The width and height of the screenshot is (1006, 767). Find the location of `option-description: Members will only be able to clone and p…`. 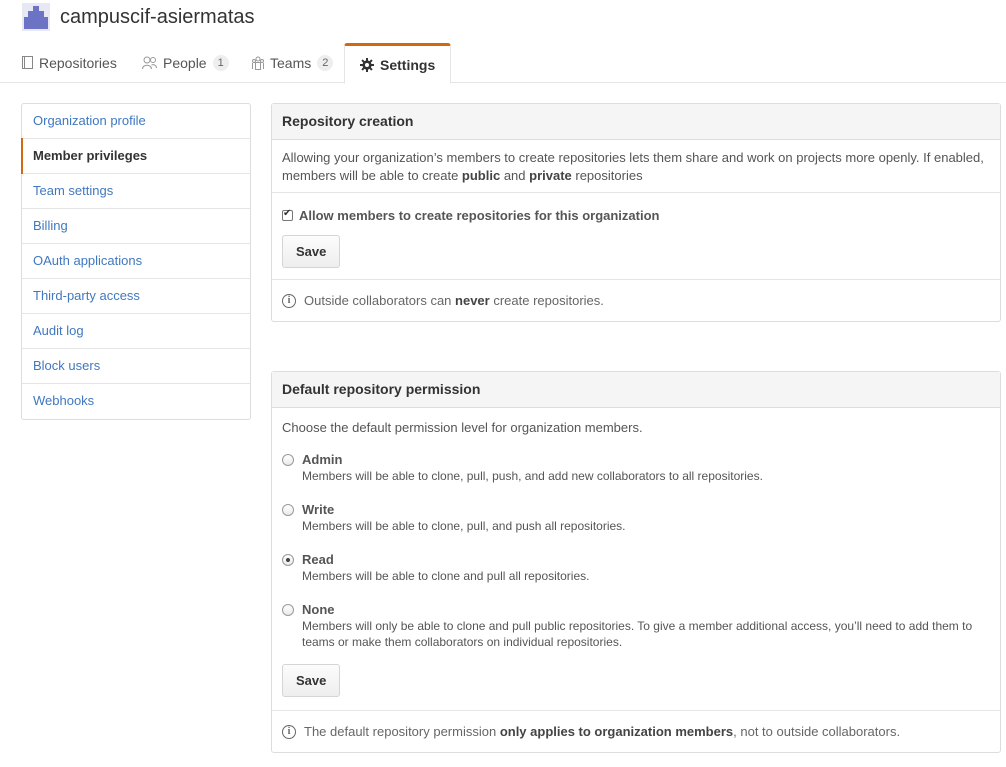

option-description: Members will only be able to clone and p… is located at coordinates (637, 634).